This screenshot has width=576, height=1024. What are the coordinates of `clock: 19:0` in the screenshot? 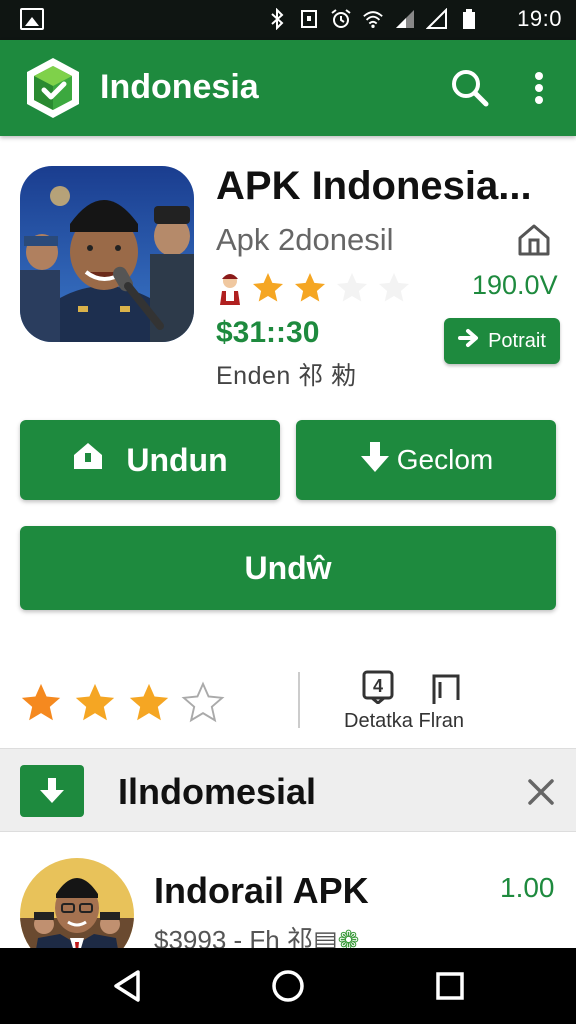 It's located at (539, 18).